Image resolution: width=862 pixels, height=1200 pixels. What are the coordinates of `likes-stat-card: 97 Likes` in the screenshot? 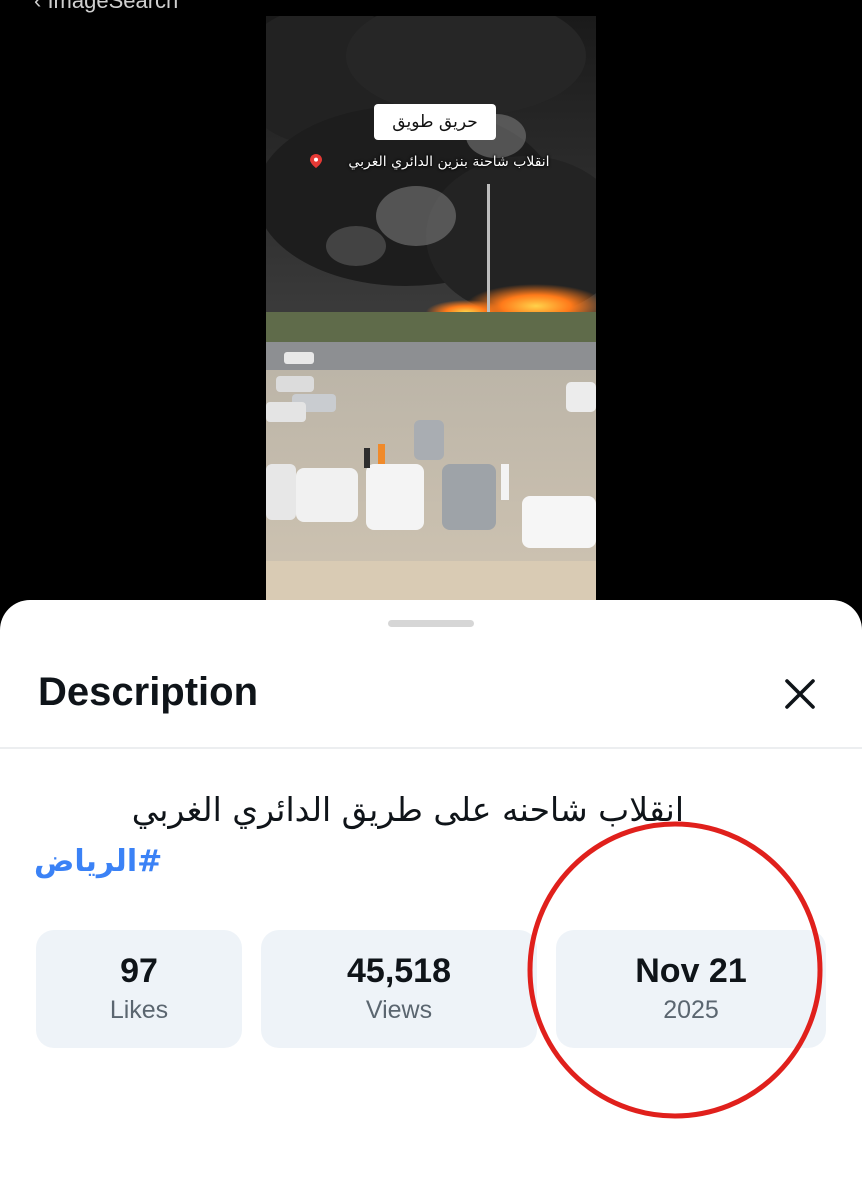 It's located at (139, 989).